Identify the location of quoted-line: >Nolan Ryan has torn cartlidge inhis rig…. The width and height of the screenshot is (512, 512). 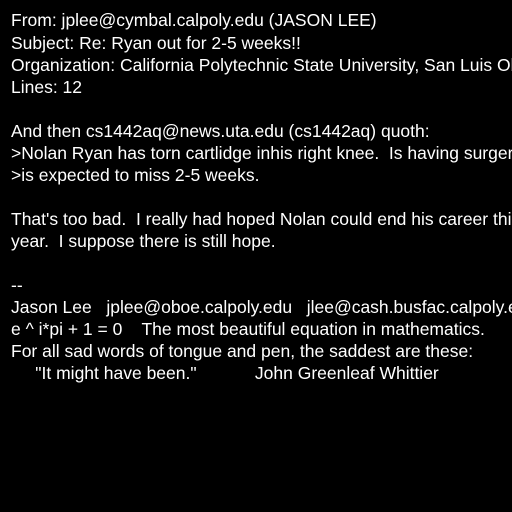
(261, 153).